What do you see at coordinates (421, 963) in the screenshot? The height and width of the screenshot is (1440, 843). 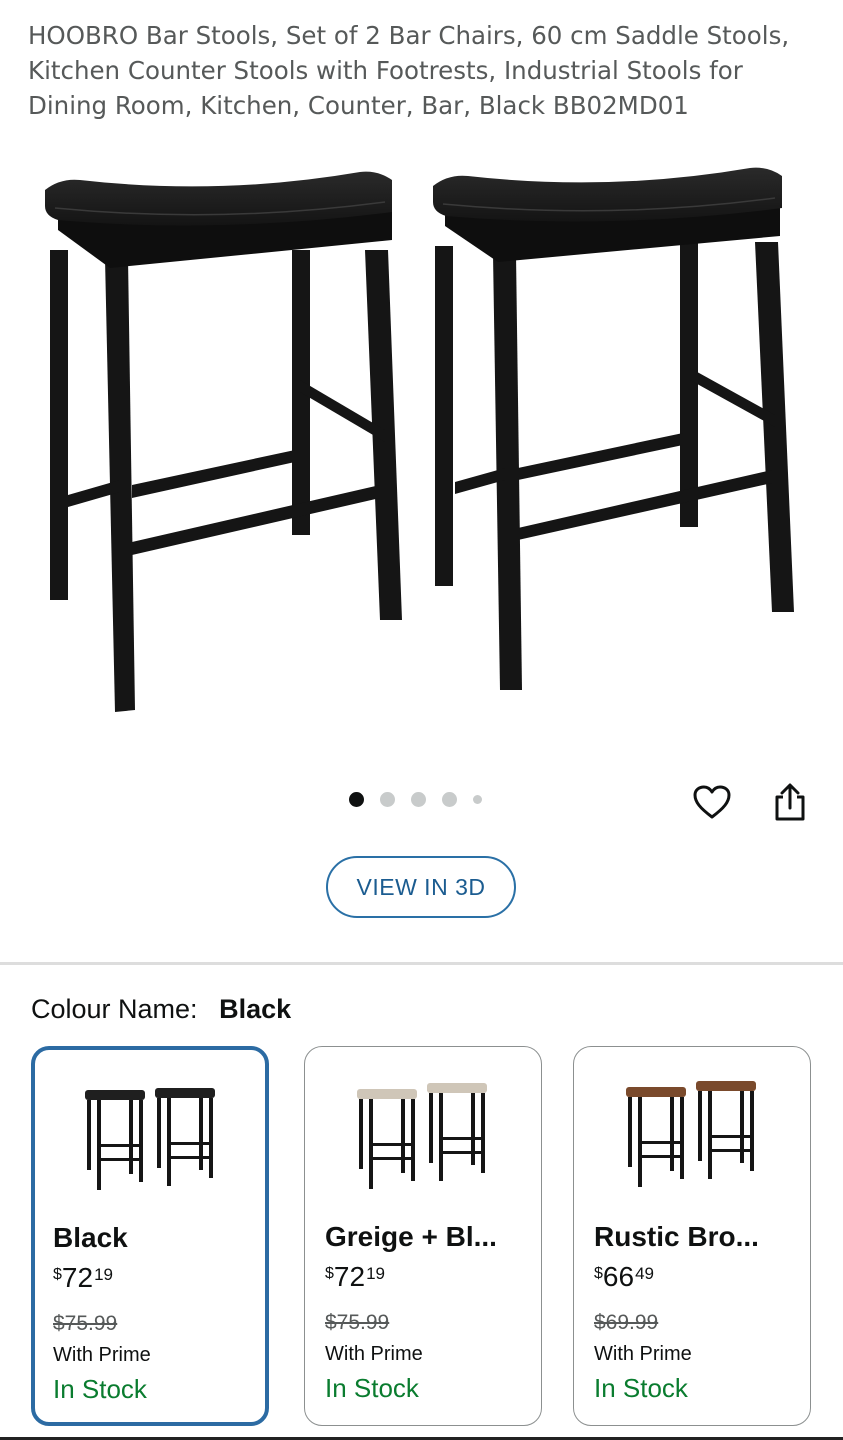 I see `section-divider` at bounding box center [421, 963].